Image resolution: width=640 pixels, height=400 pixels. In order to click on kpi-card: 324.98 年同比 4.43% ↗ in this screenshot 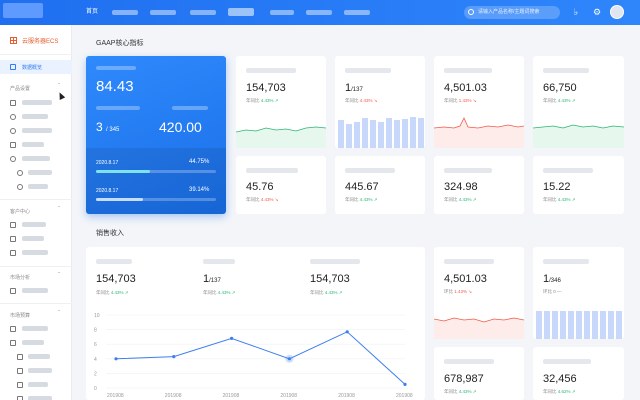, I will do `click(479, 185)`.